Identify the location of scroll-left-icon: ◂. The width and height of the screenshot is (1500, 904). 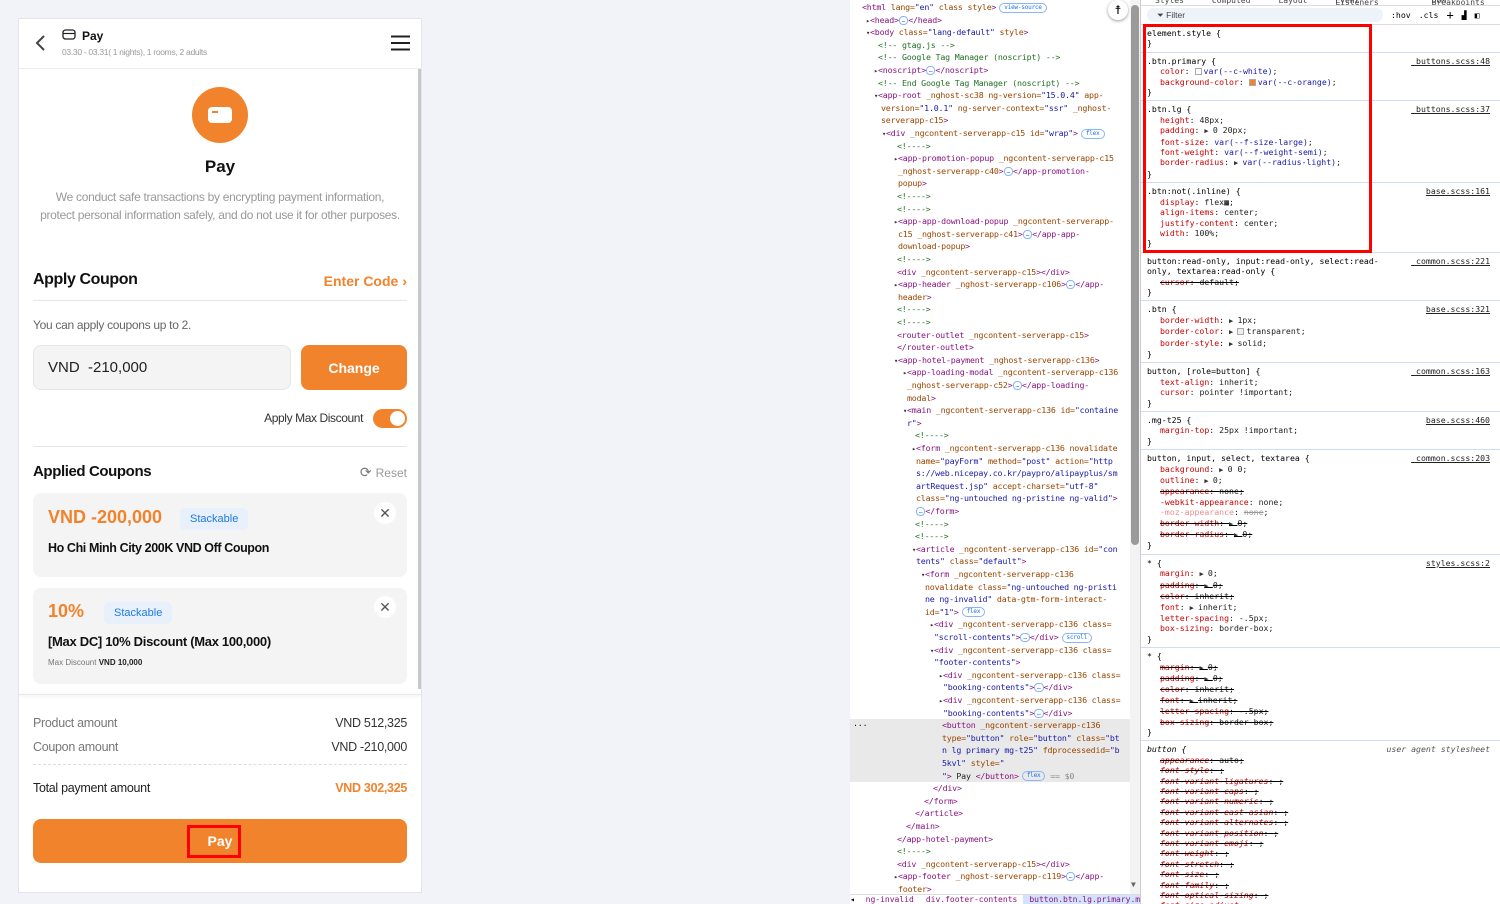
(855, 899).